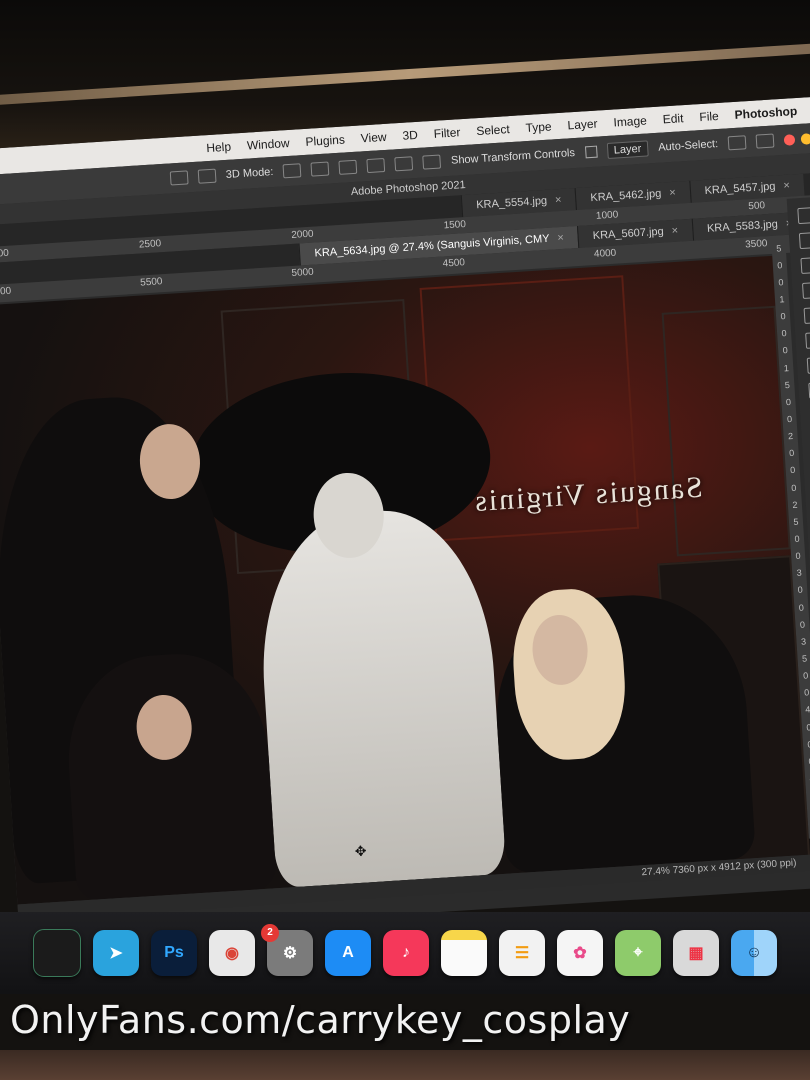 This screenshot has height=1080, width=810. Describe the element at coordinates (232, 953) in the screenshot. I see `chrome-icon: ◉` at that location.